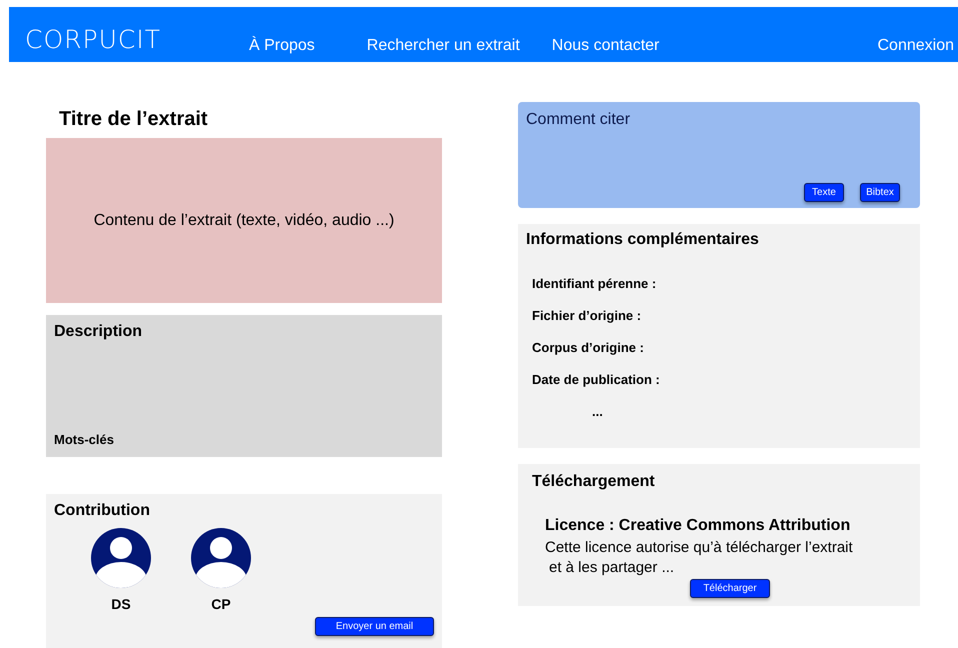 This screenshot has width=958, height=648. What do you see at coordinates (579, 120) in the screenshot?
I see `section-heading: Comment citer` at bounding box center [579, 120].